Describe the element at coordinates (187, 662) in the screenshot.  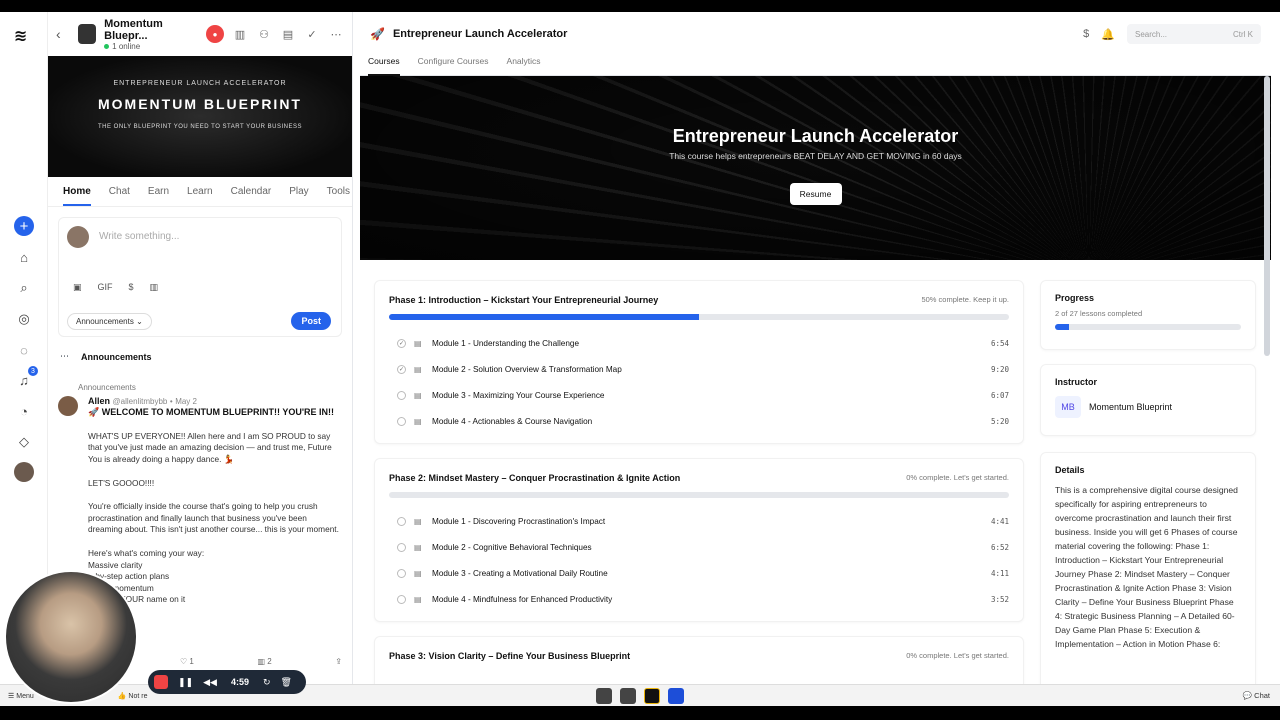
I see `like-button: ♡ 1` at that location.